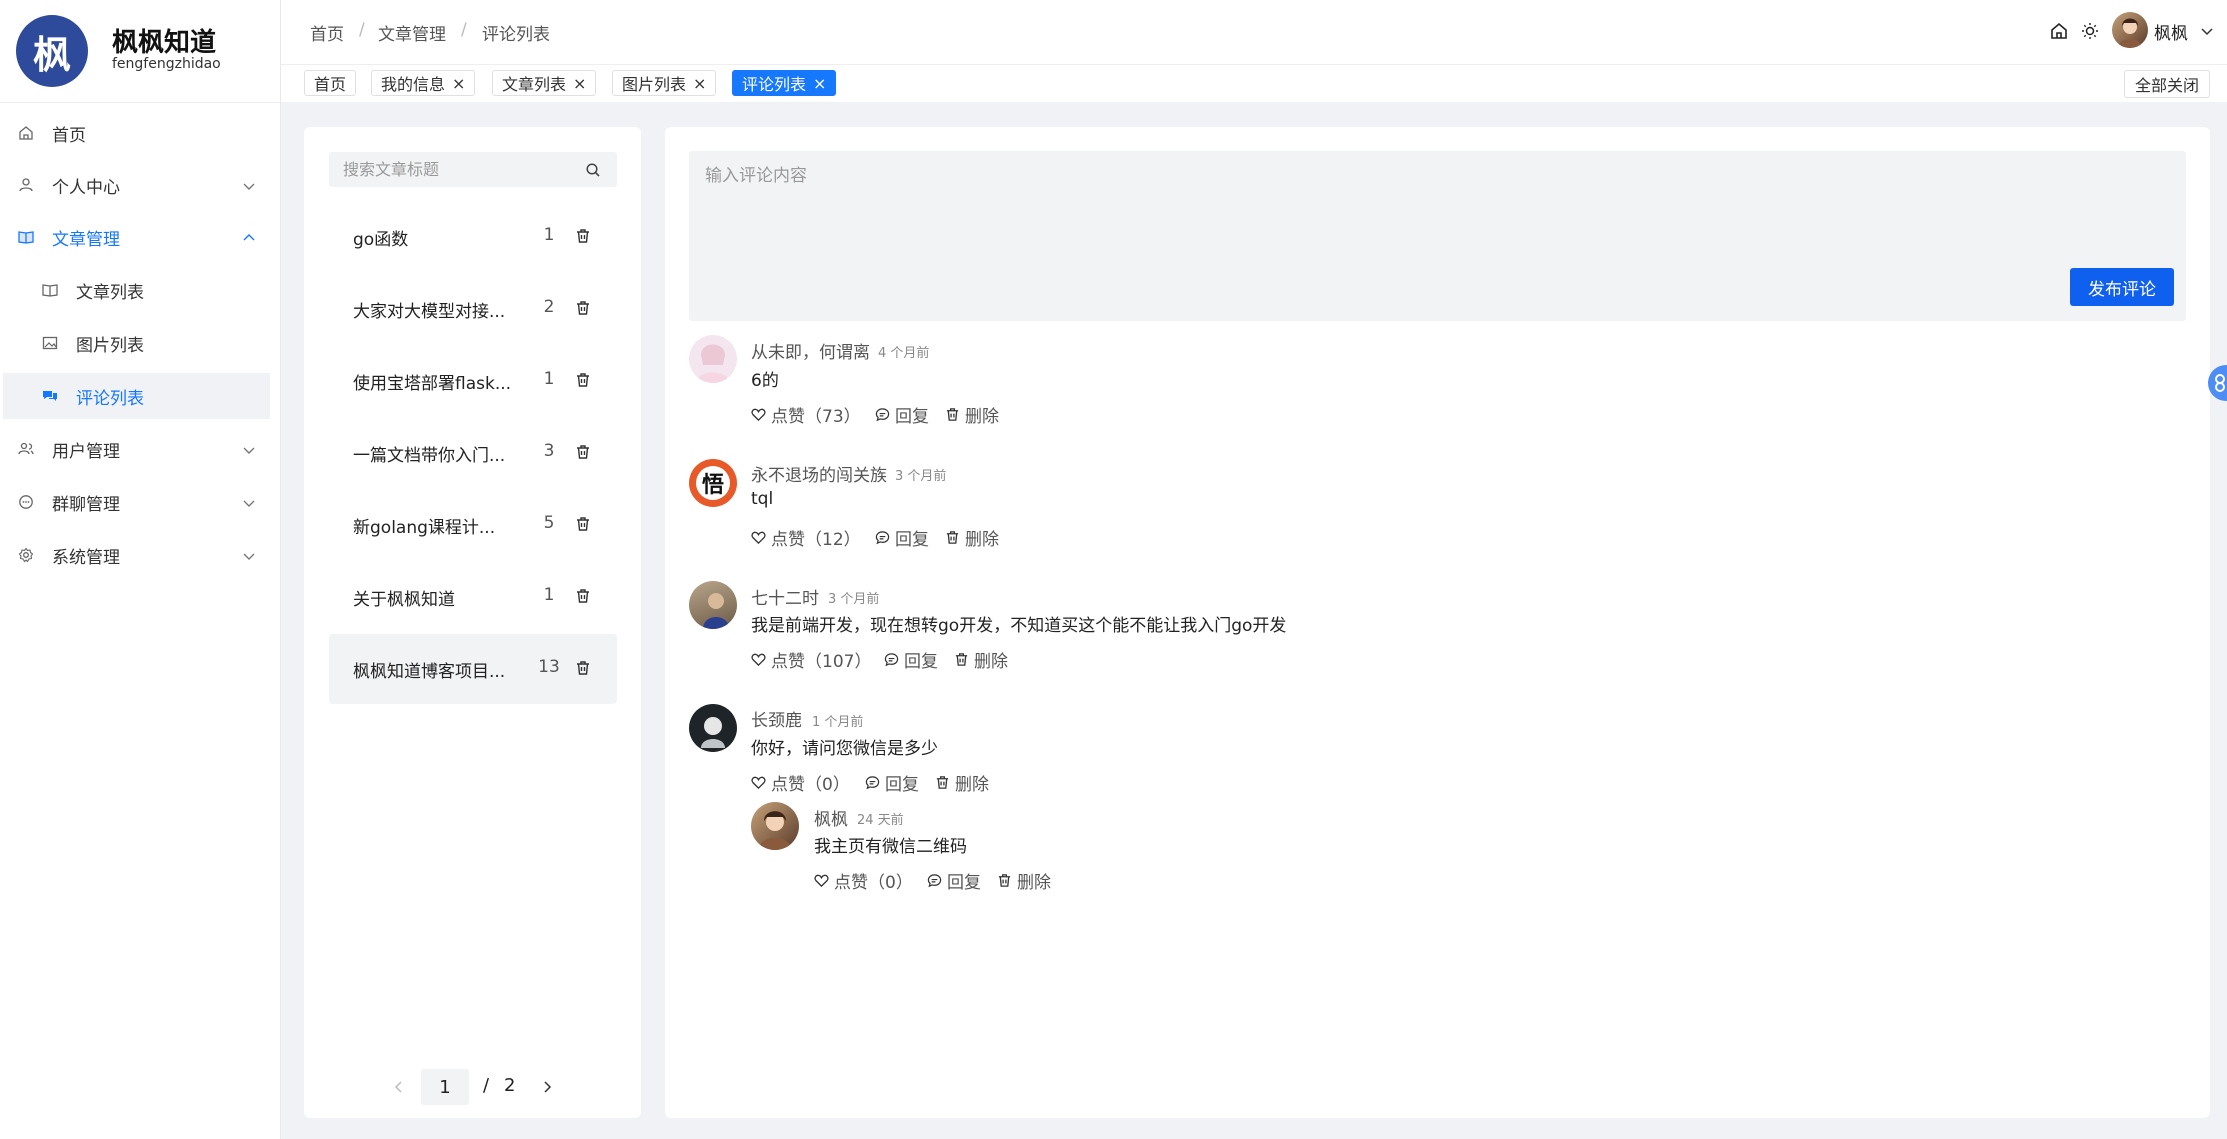 This screenshot has height=1139, width=2227. Describe the element at coordinates (473, 597) in the screenshot. I see `article-row: 关于枫枫知道 1` at that location.